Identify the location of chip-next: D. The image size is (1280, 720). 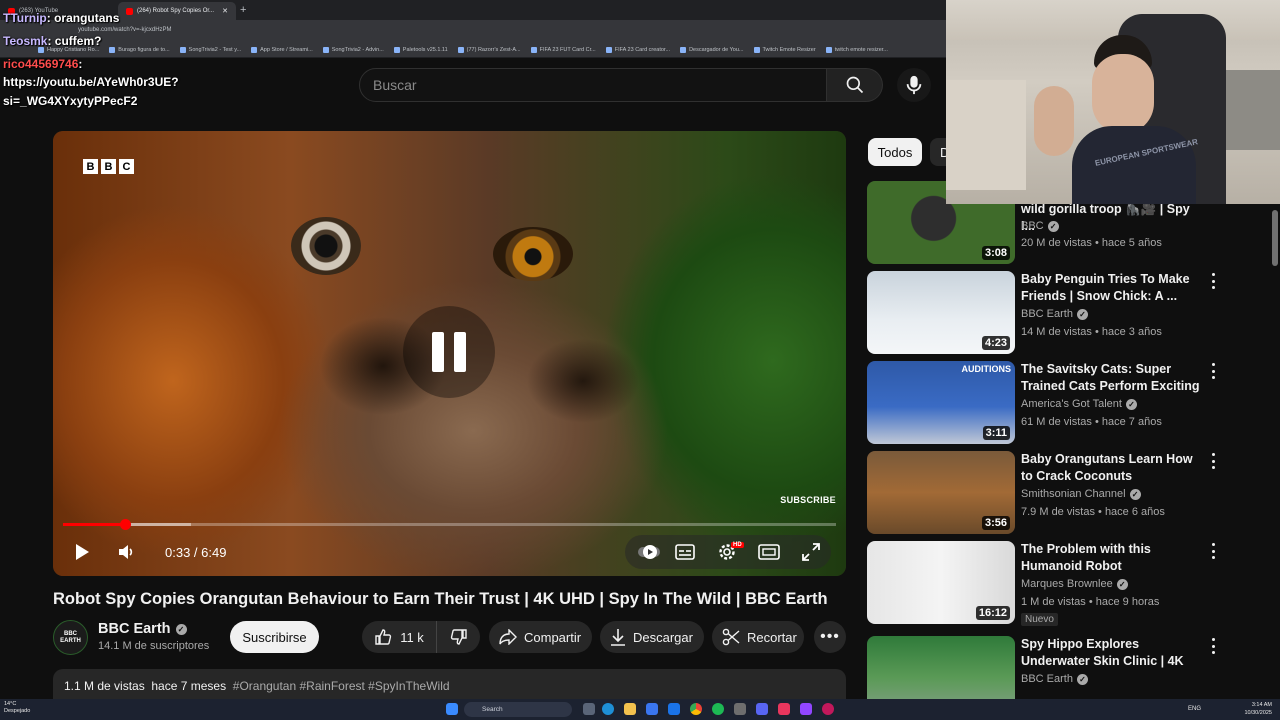
(939, 152).